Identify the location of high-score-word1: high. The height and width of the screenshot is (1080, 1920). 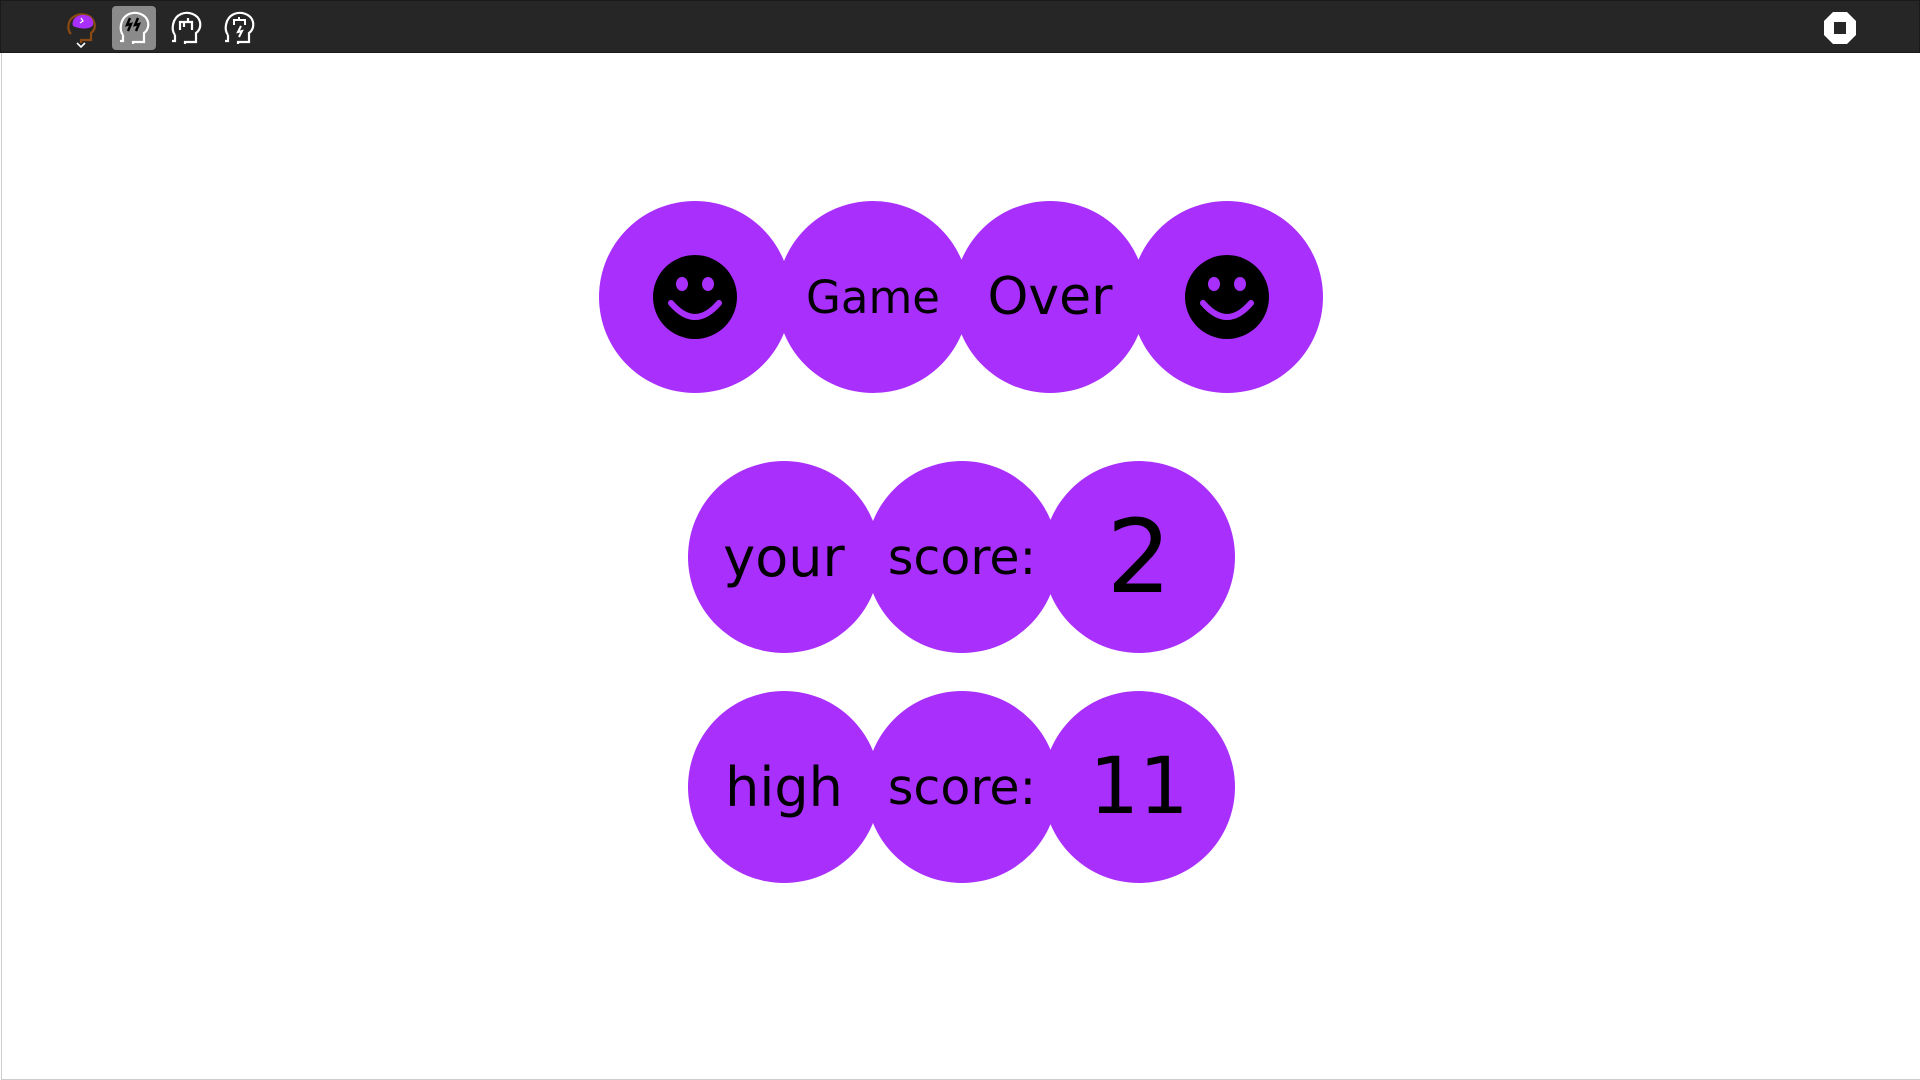
(784, 787).